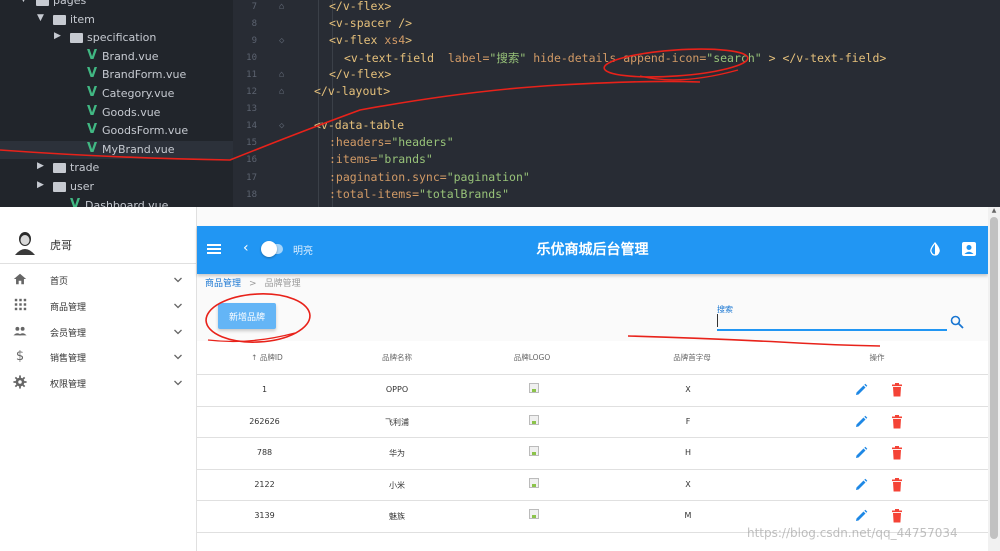 This screenshot has height=551, width=1000. I want to click on tree-folder: ▶ specification, so click(116, 38).